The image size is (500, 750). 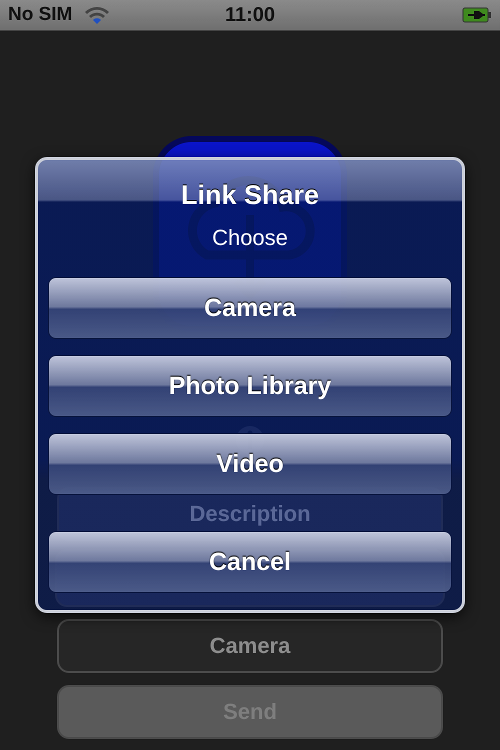 I want to click on alert-button: Cancel, so click(x=250, y=562).